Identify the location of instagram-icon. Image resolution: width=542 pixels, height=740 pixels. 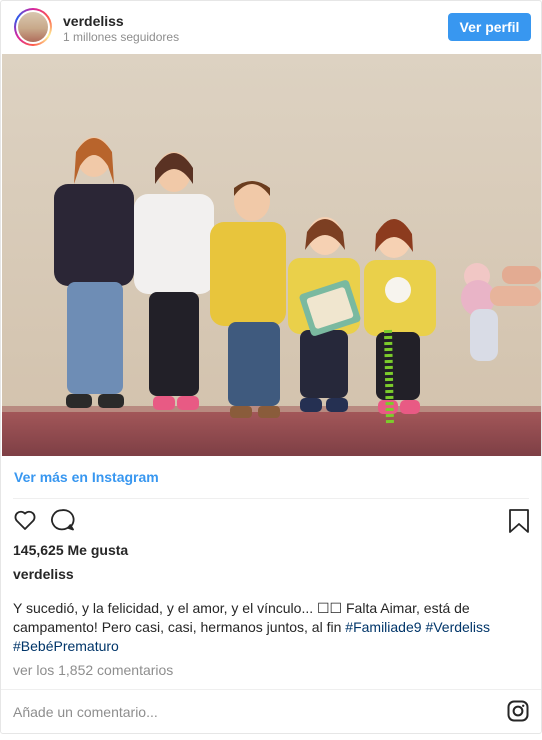
(518, 713).